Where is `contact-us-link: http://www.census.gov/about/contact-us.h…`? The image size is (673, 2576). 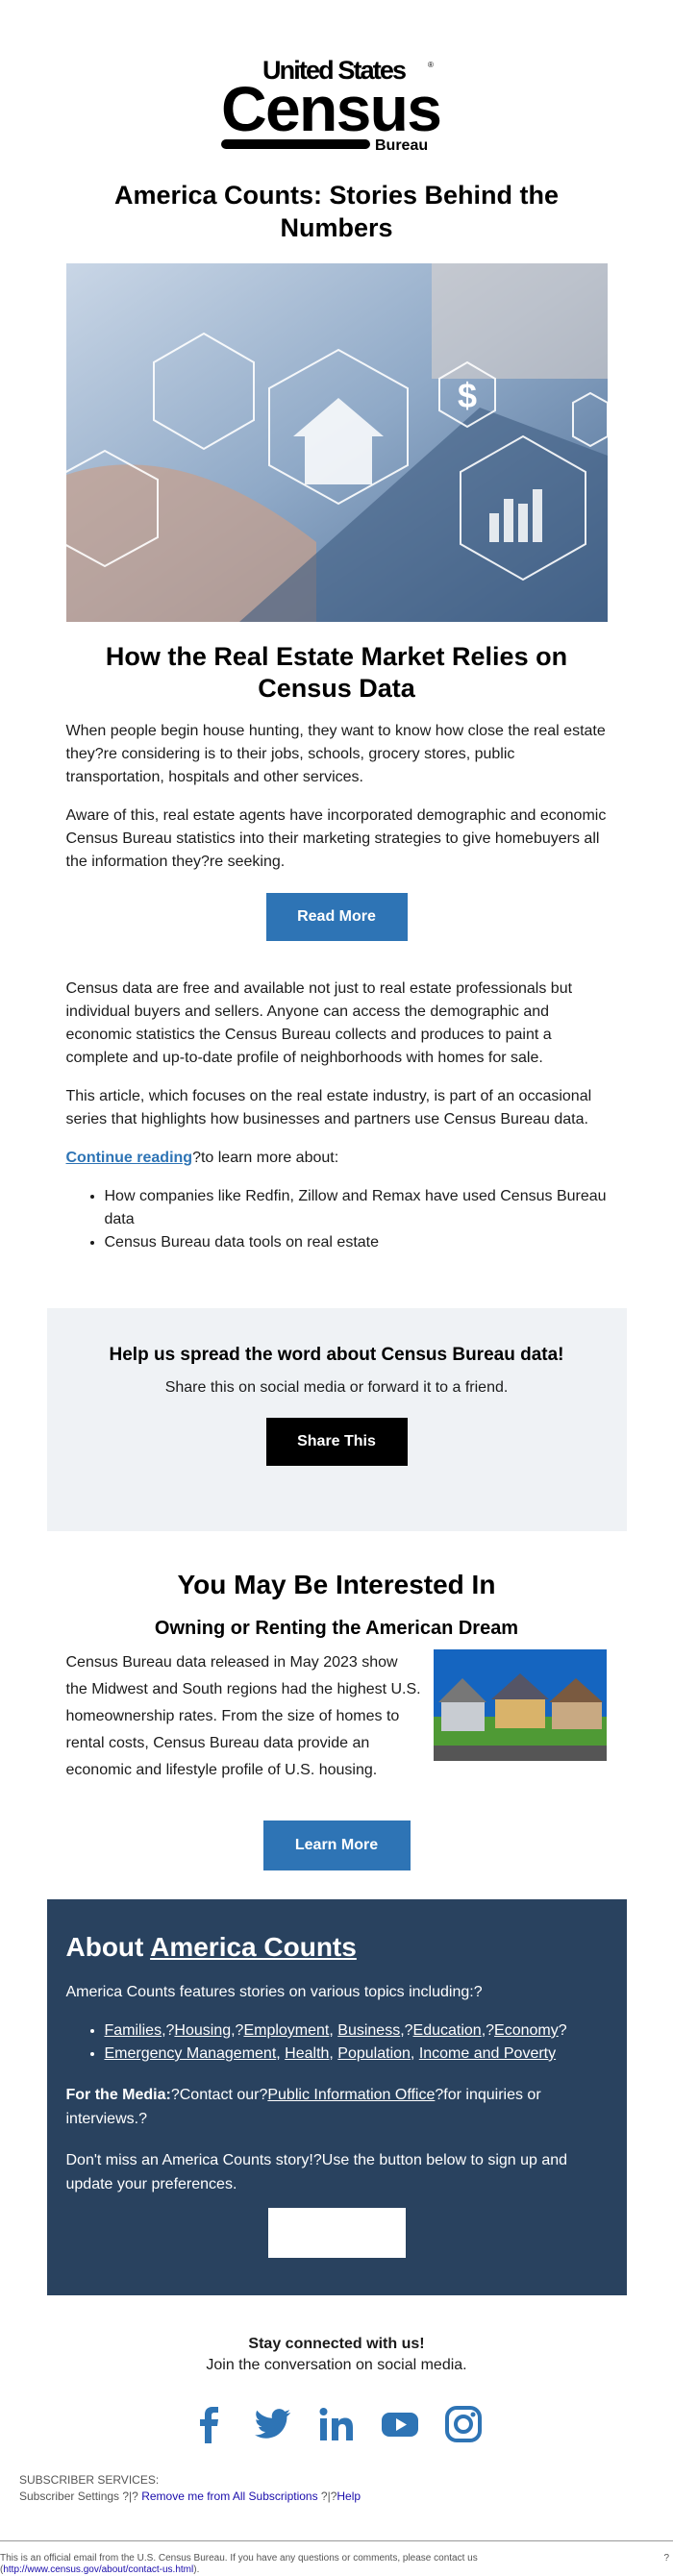 contact-us-link: http://www.census.gov/about/contact-us.h… is located at coordinates (98, 2569).